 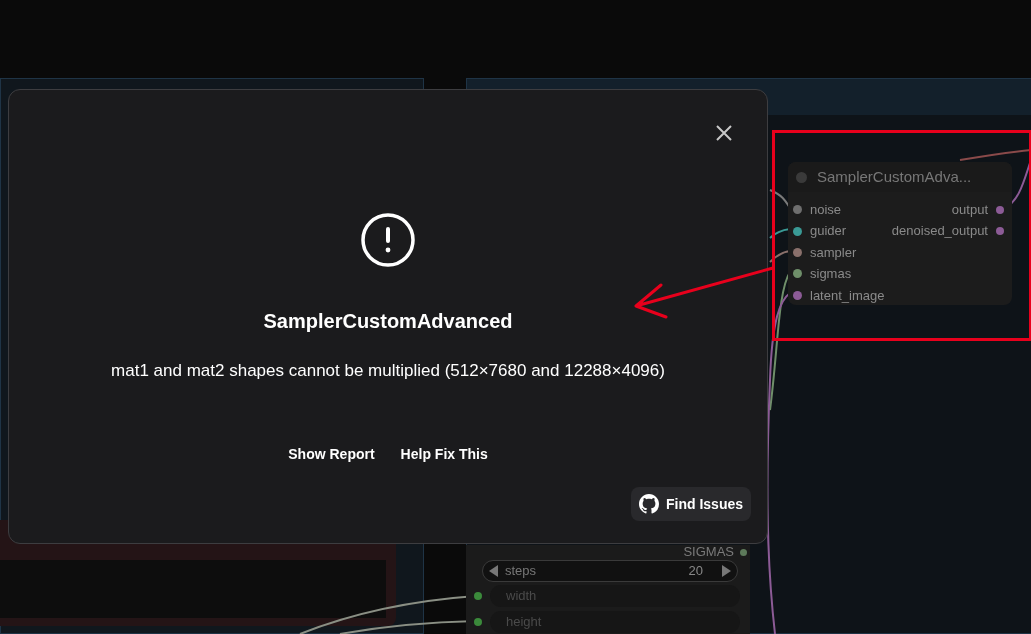 What do you see at coordinates (388, 321) in the screenshot?
I see `dialog-title: SamplerCustomAdvanced` at bounding box center [388, 321].